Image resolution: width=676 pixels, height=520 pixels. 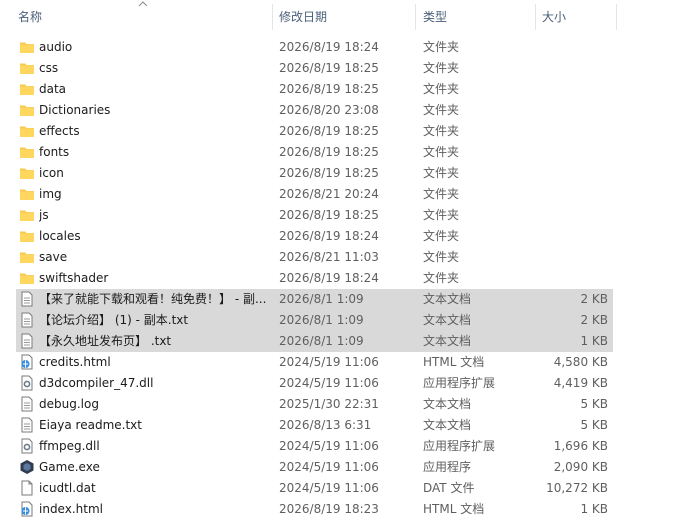 I want to click on file-row: css 2026/8/19 18:25 文件夹, so click(x=314, y=68).